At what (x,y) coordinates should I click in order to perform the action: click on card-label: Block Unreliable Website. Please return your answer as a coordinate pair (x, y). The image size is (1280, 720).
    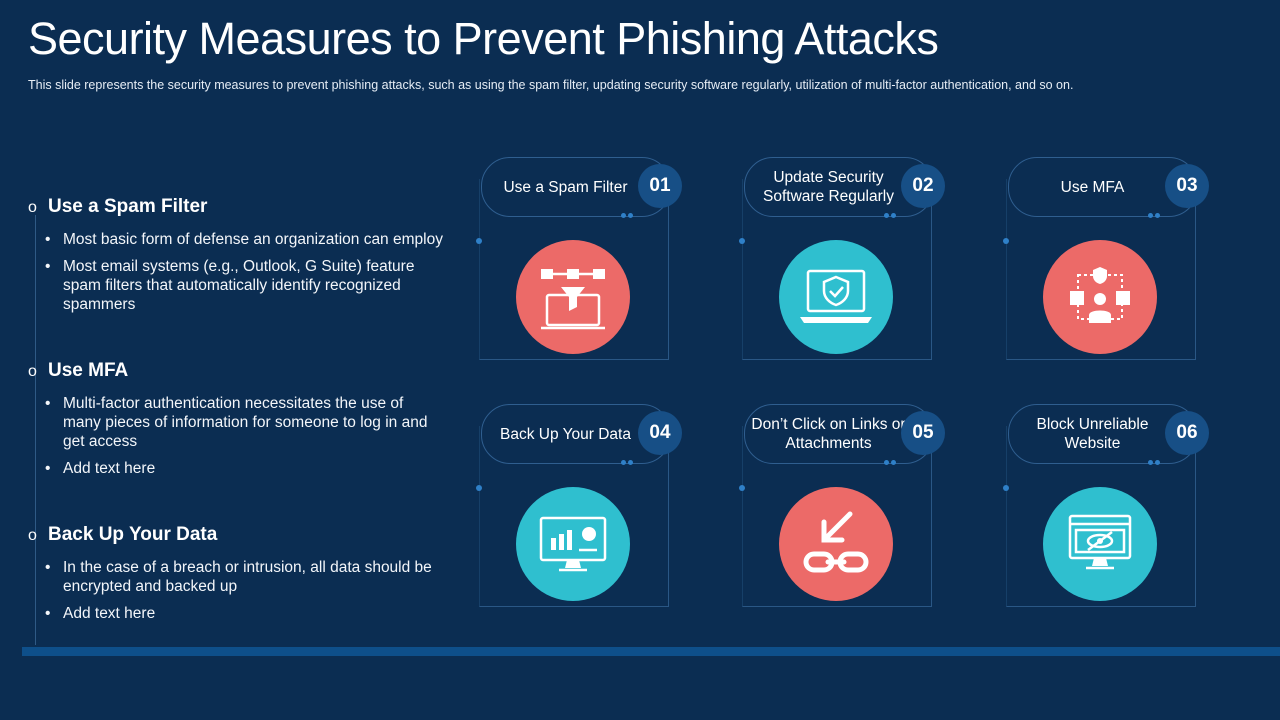
    Looking at the image, I should click on (1092, 434).